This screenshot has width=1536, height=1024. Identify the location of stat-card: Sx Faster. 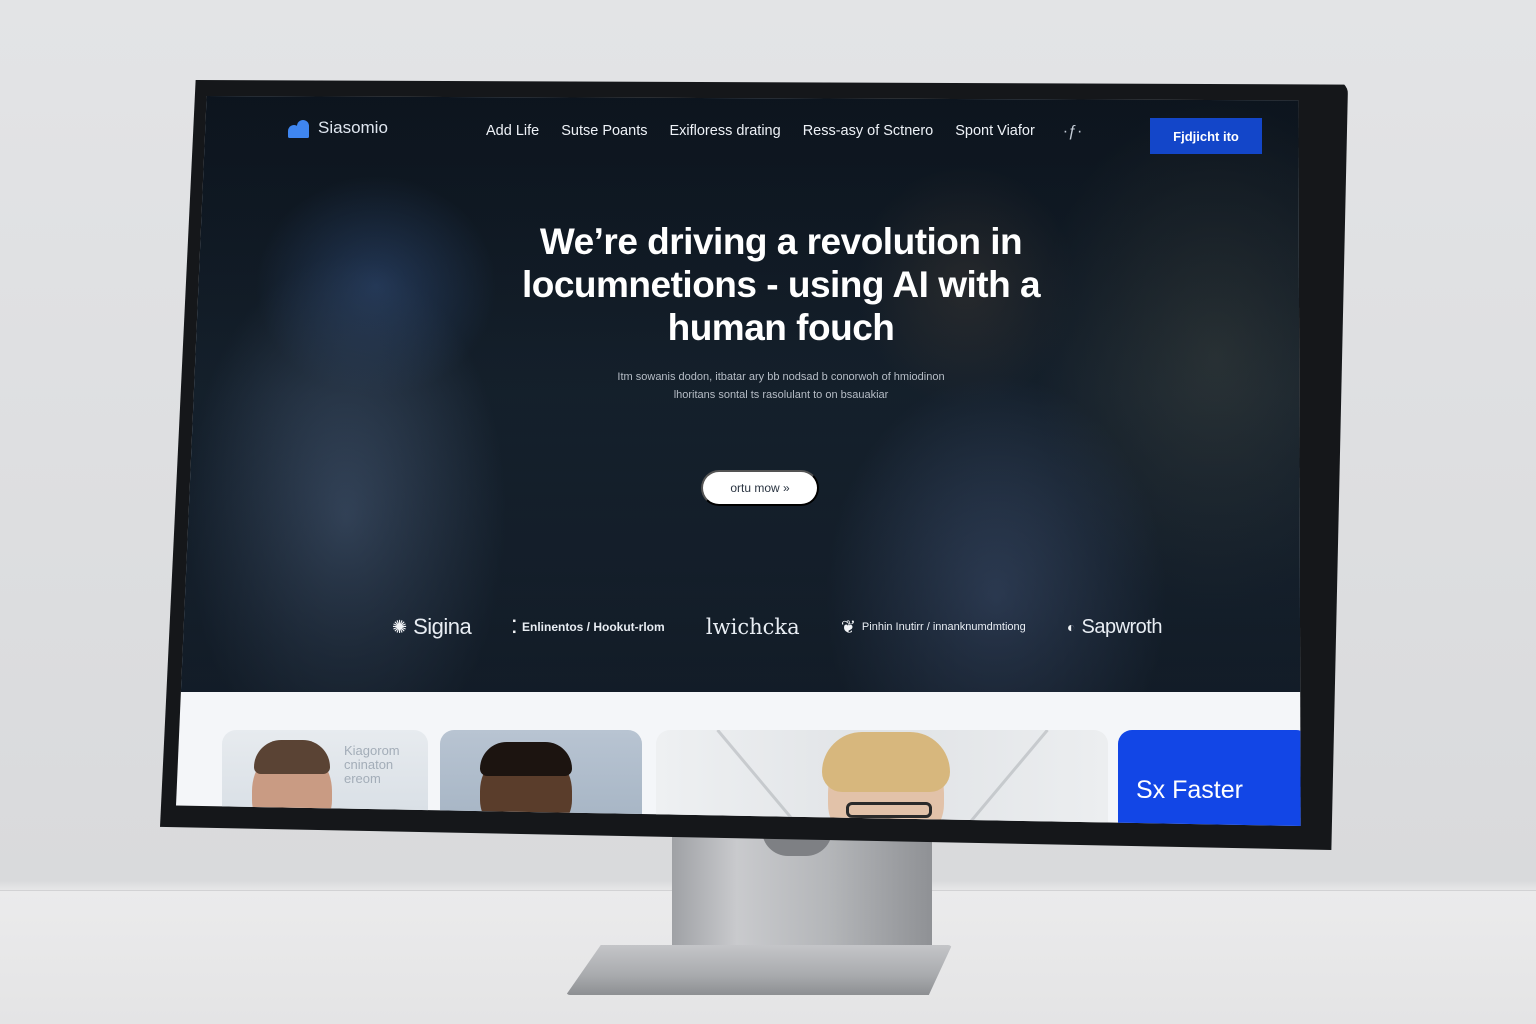
(1209, 778).